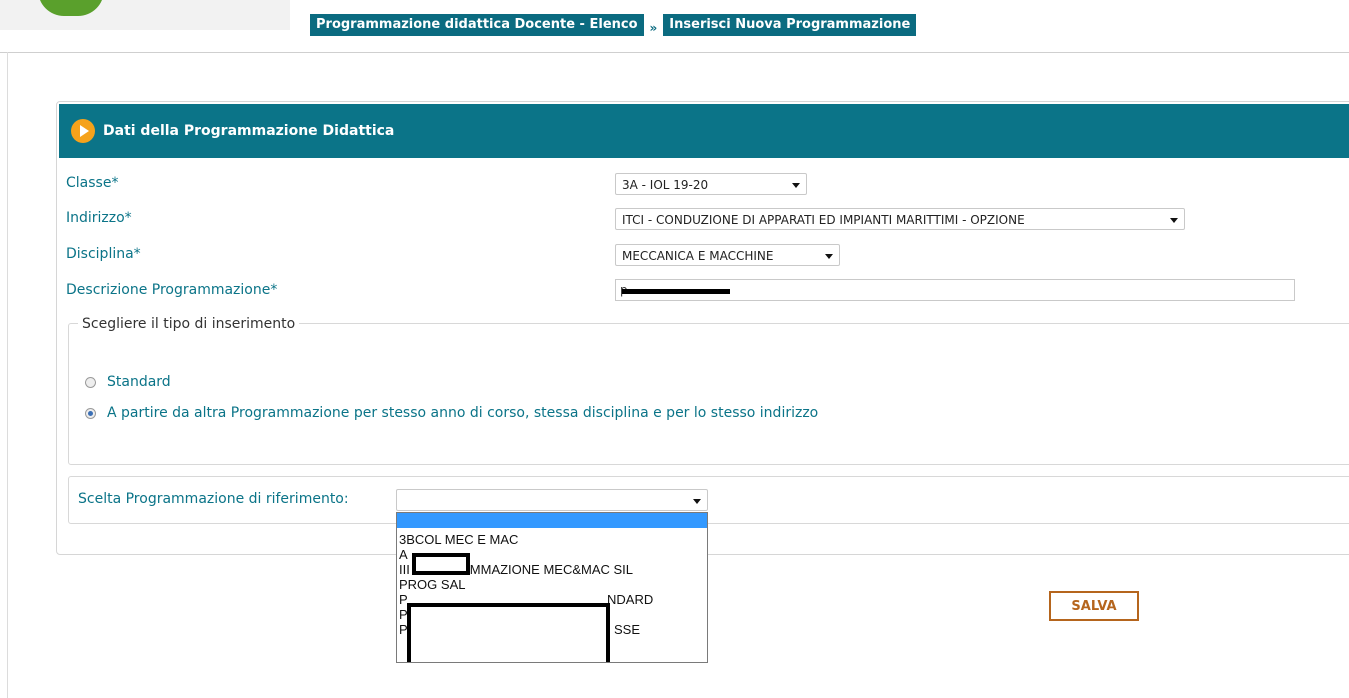 Image resolution: width=1349 pixels, height=698 pixels. I want to click on dropdown-option, so click(552, 520).